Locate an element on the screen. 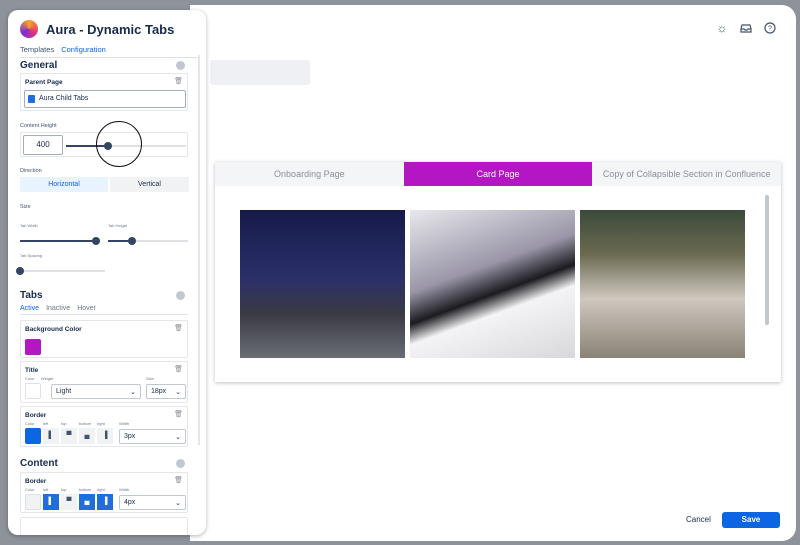 The height and width of the screenshot is (545, 800). sun-icon: ☼ is located at coordinates (722, 28).